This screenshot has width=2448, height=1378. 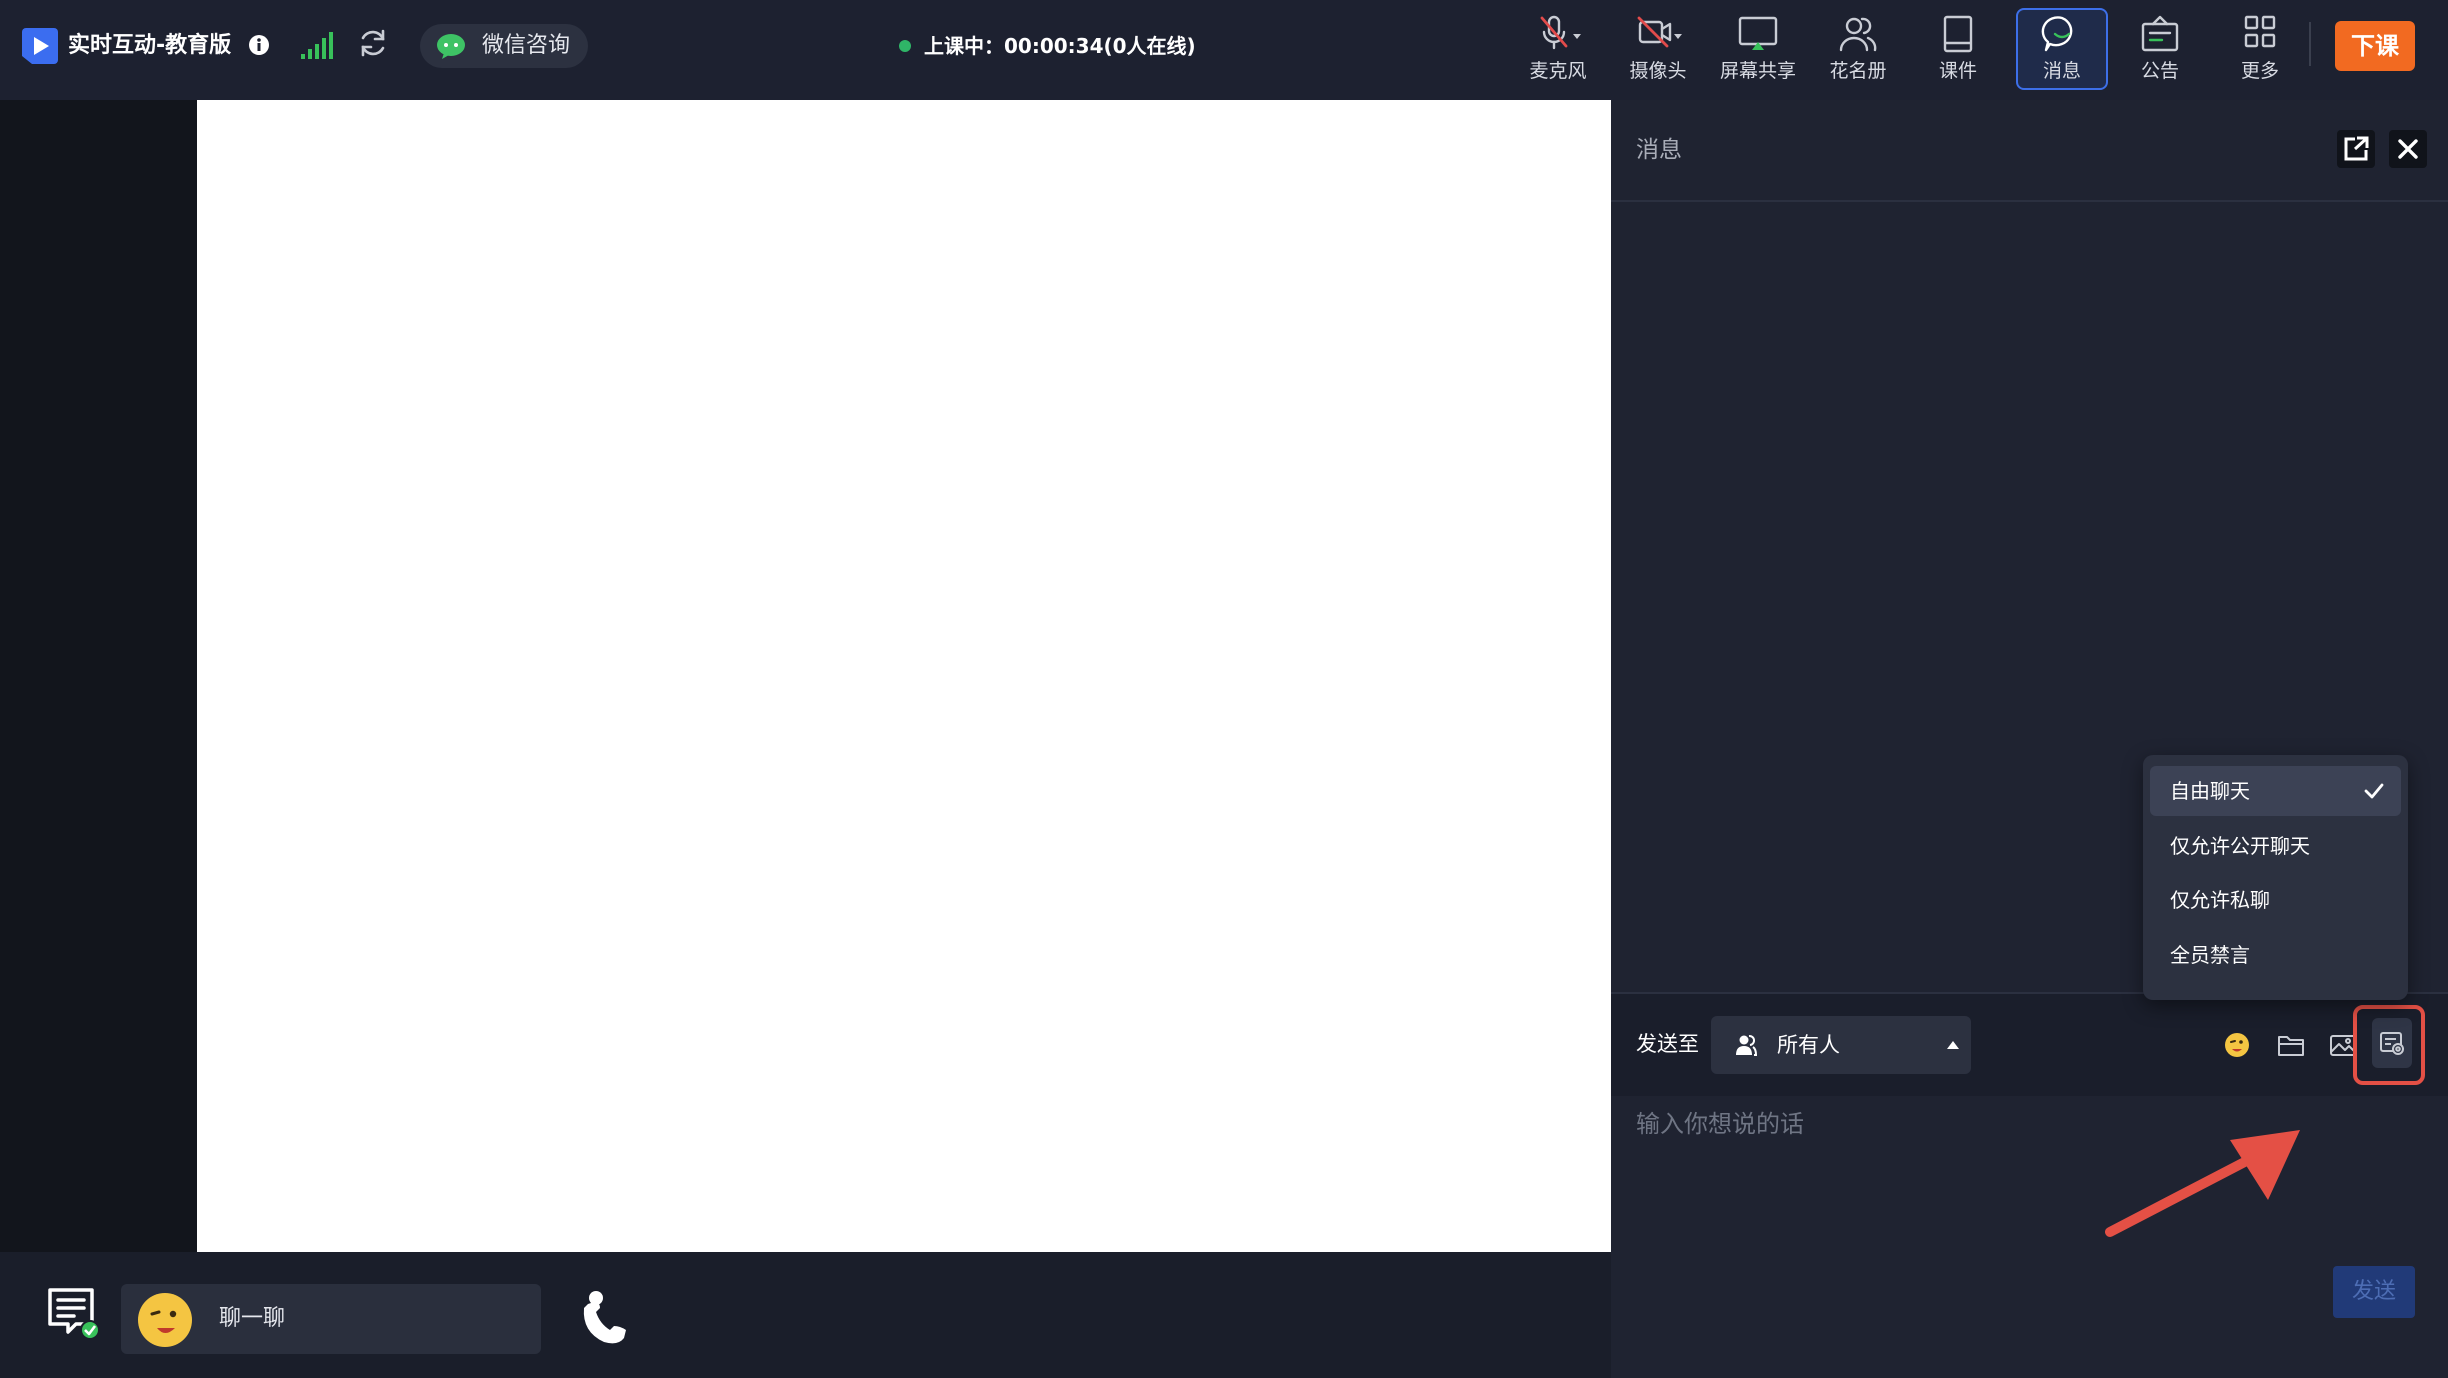 I want to click on video-strip, so click(x=98, y=676).